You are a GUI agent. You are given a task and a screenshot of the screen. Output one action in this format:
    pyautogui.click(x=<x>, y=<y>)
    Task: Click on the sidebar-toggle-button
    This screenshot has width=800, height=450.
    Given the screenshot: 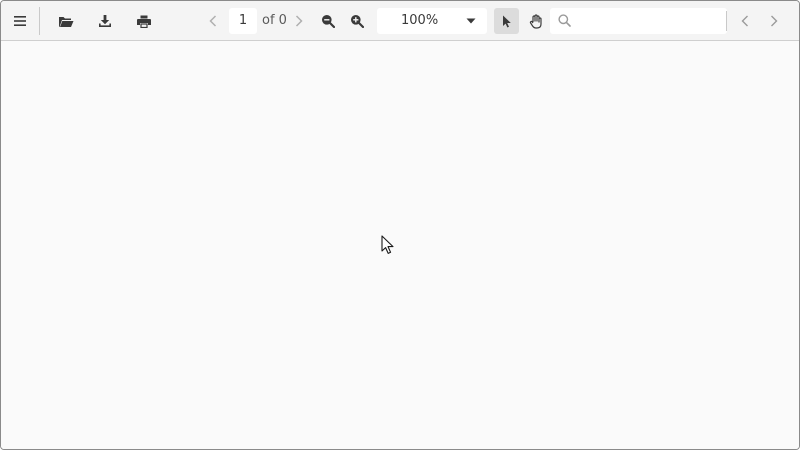 What is the action you would take?
    pyautogui.click(x=20, y=21)
    